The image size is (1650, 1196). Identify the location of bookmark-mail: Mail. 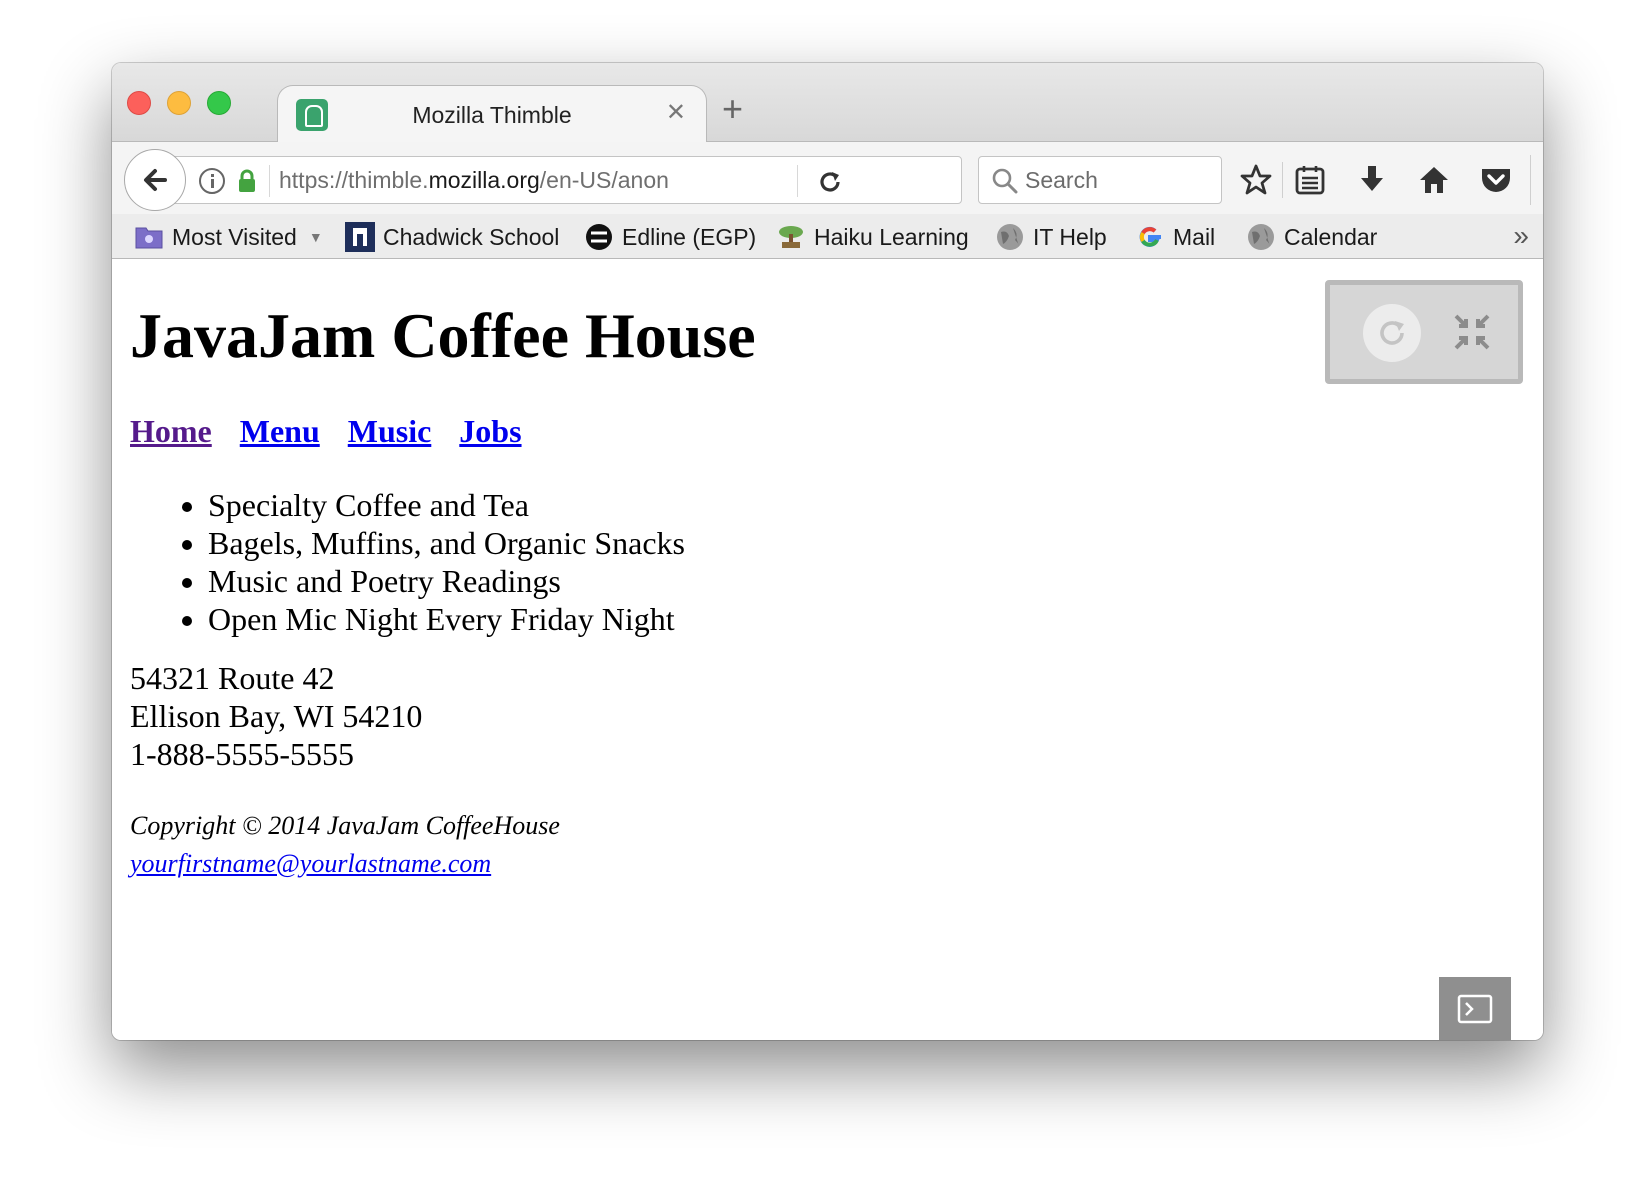
(1175, 237).